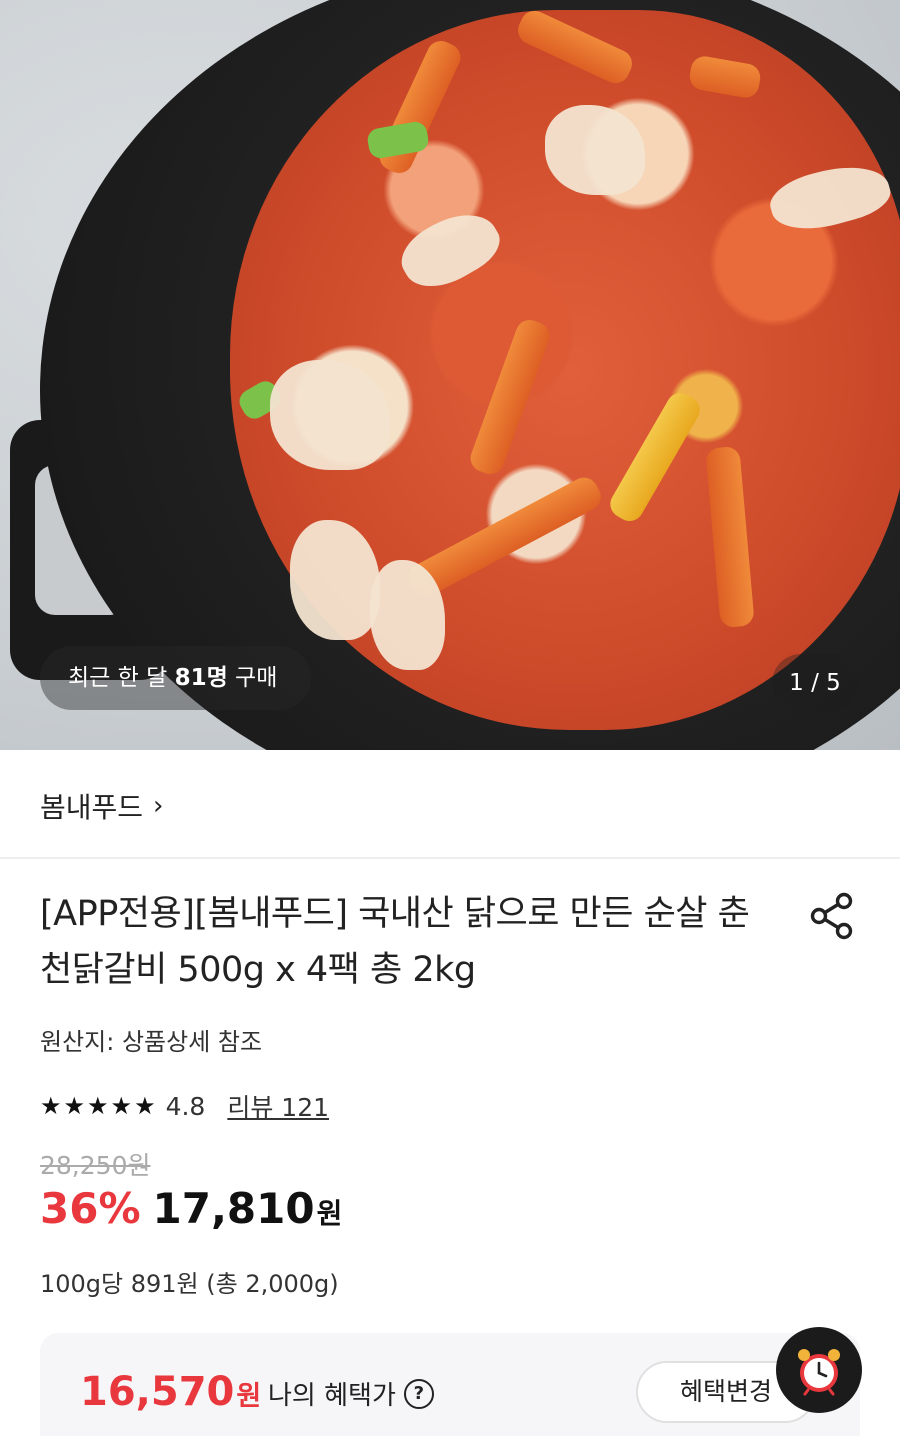 The image size is (900, 1436). I want to click on buyers-suffix: 구매, so click(252, 678).